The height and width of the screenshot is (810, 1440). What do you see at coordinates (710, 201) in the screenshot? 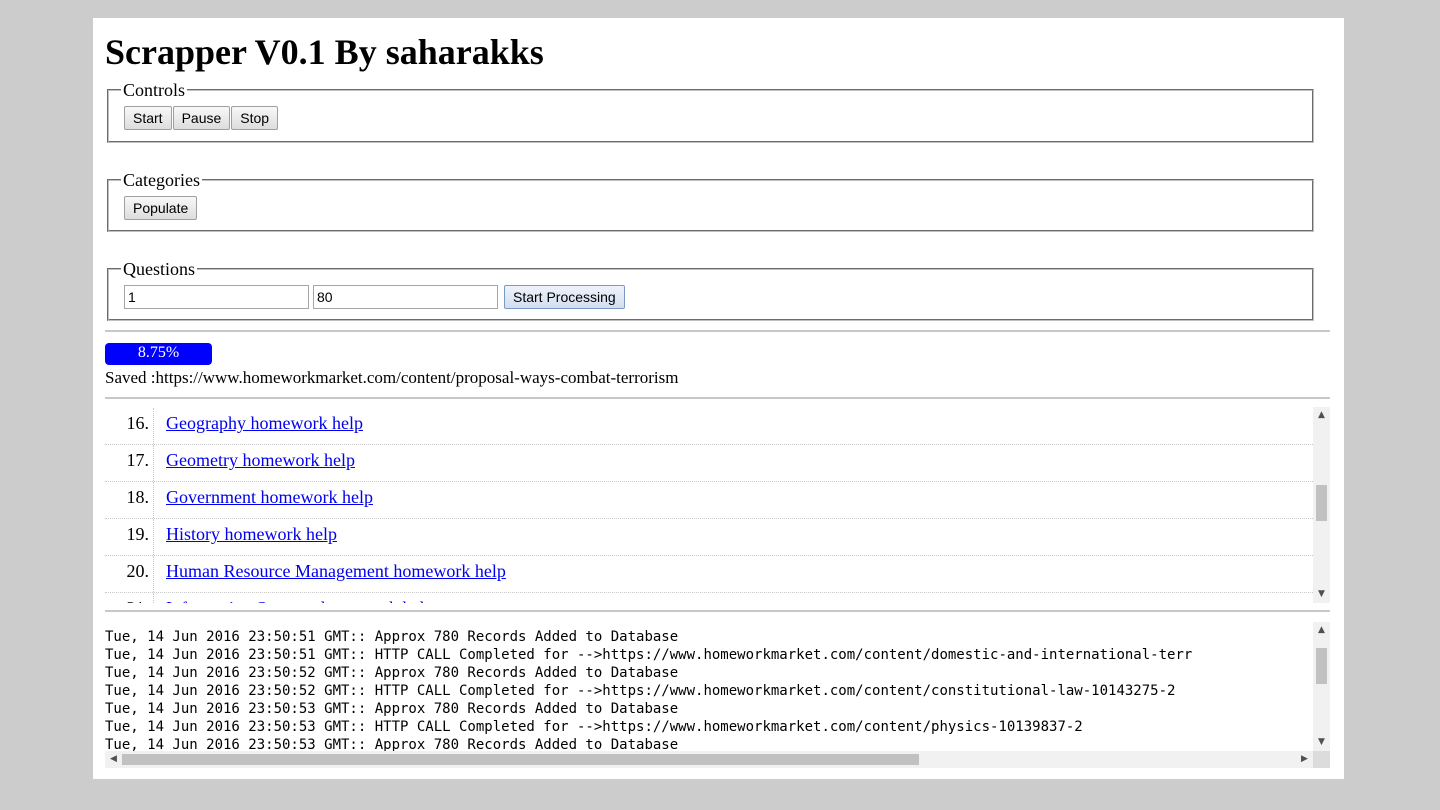
I see `categories-fieldset: Categories Populate` at bounding box center [710, 201].